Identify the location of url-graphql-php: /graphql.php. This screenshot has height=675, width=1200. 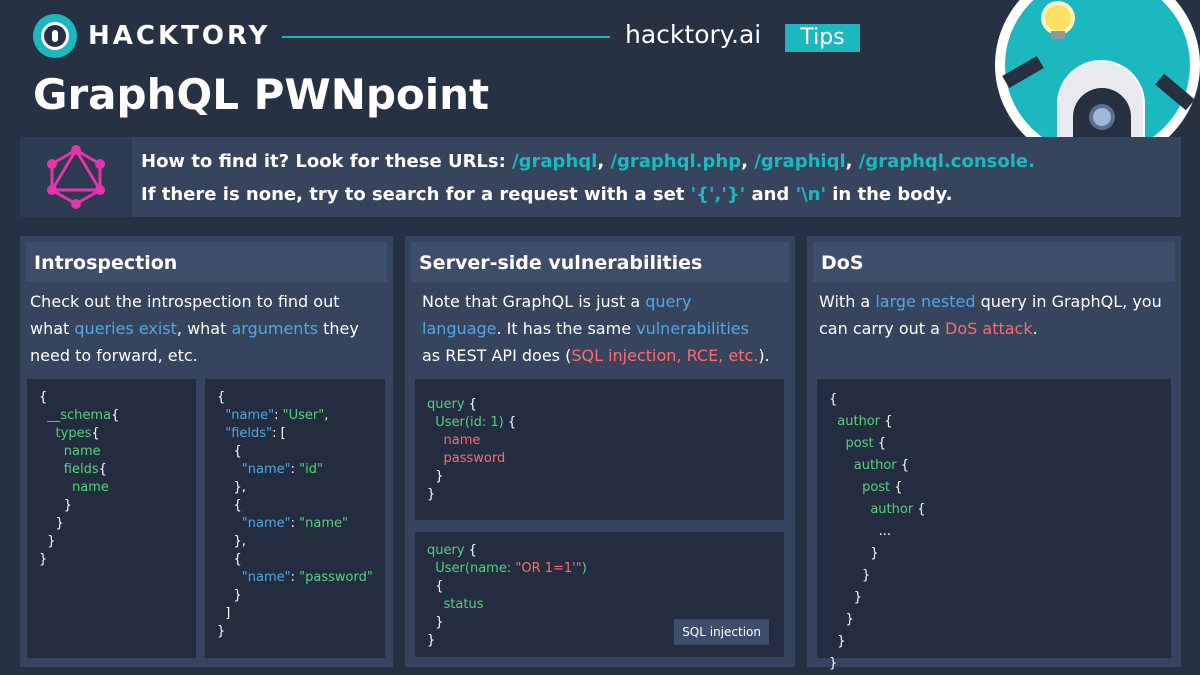
(676, 161).